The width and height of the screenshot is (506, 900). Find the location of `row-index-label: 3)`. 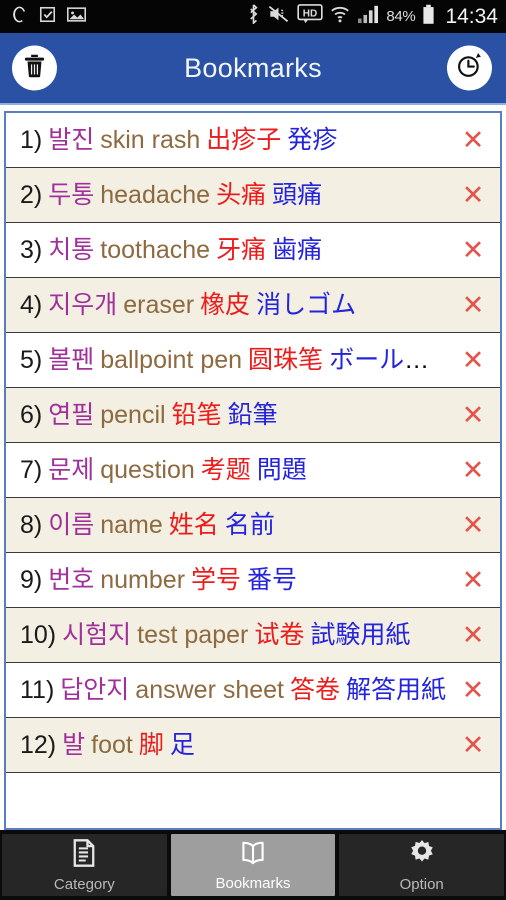

row-index-label: 3) is located at coordinates (31, 249).